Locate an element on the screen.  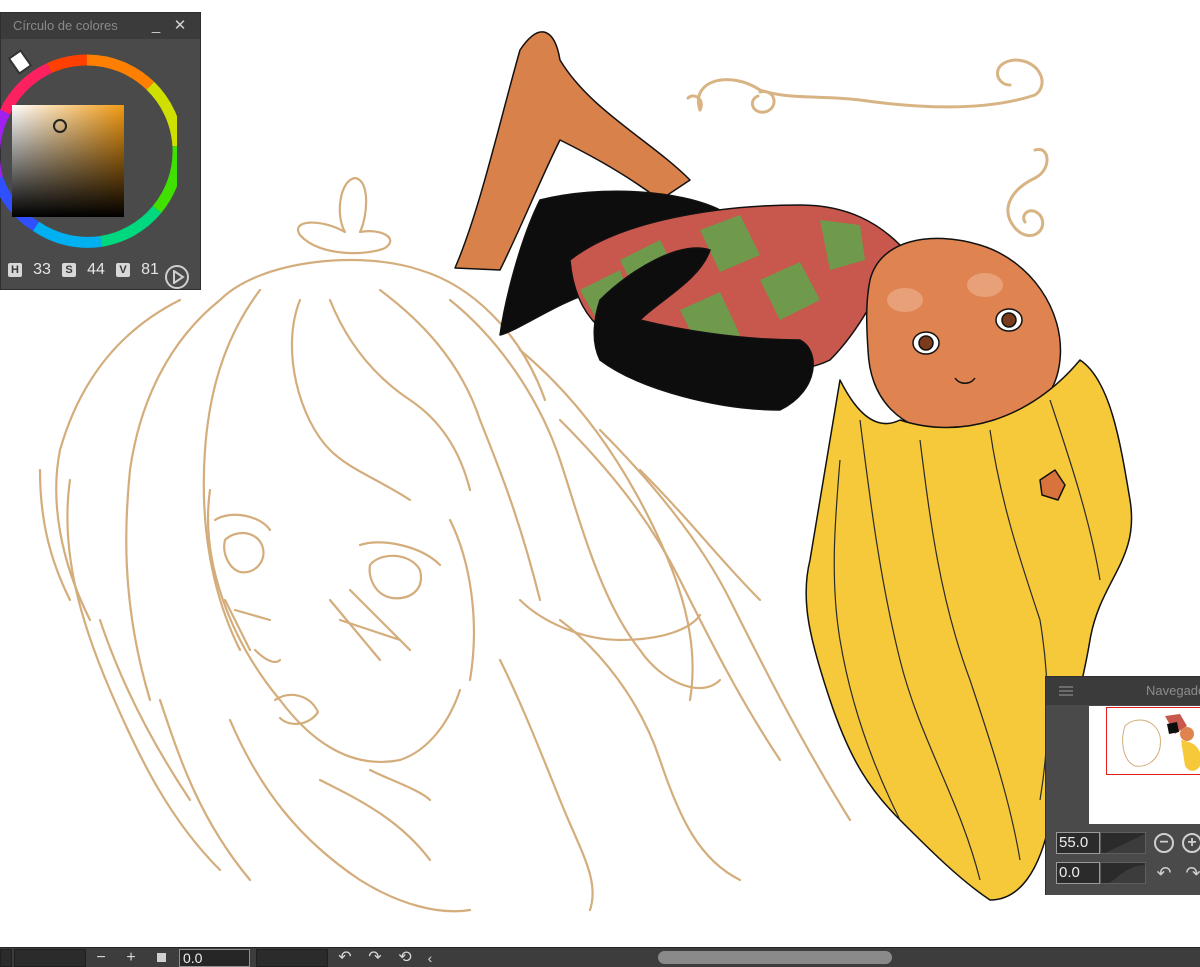
rotation-row: 0.0 ↶ ↷ is located at coordinates (1128, 873).